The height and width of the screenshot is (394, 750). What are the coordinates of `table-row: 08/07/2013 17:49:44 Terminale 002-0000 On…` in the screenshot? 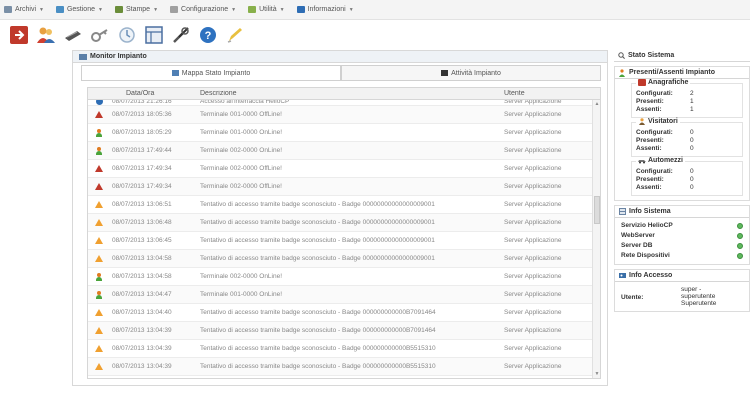 It's located at (344, 151).